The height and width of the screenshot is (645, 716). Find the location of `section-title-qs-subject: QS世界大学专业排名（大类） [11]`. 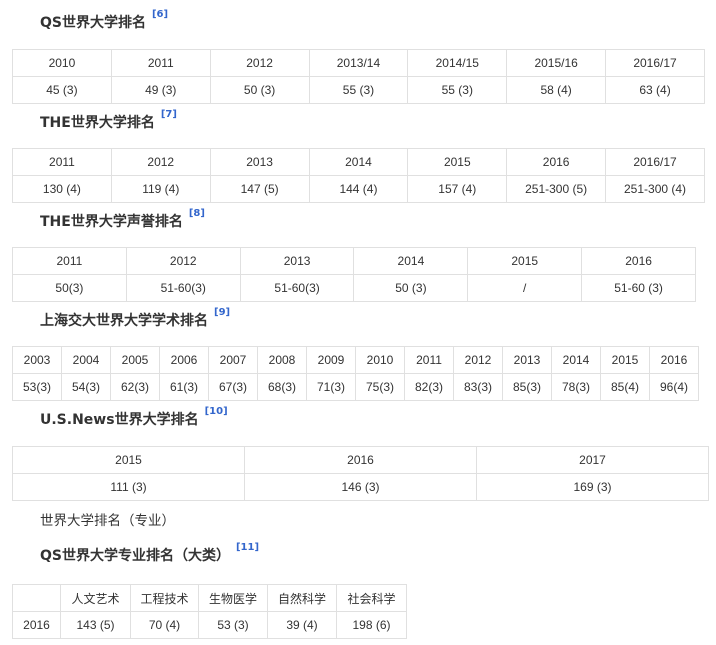

section-title-qs-subject: QS世界大学专业排名（大类） [11] is located at coordinates (149, 553).